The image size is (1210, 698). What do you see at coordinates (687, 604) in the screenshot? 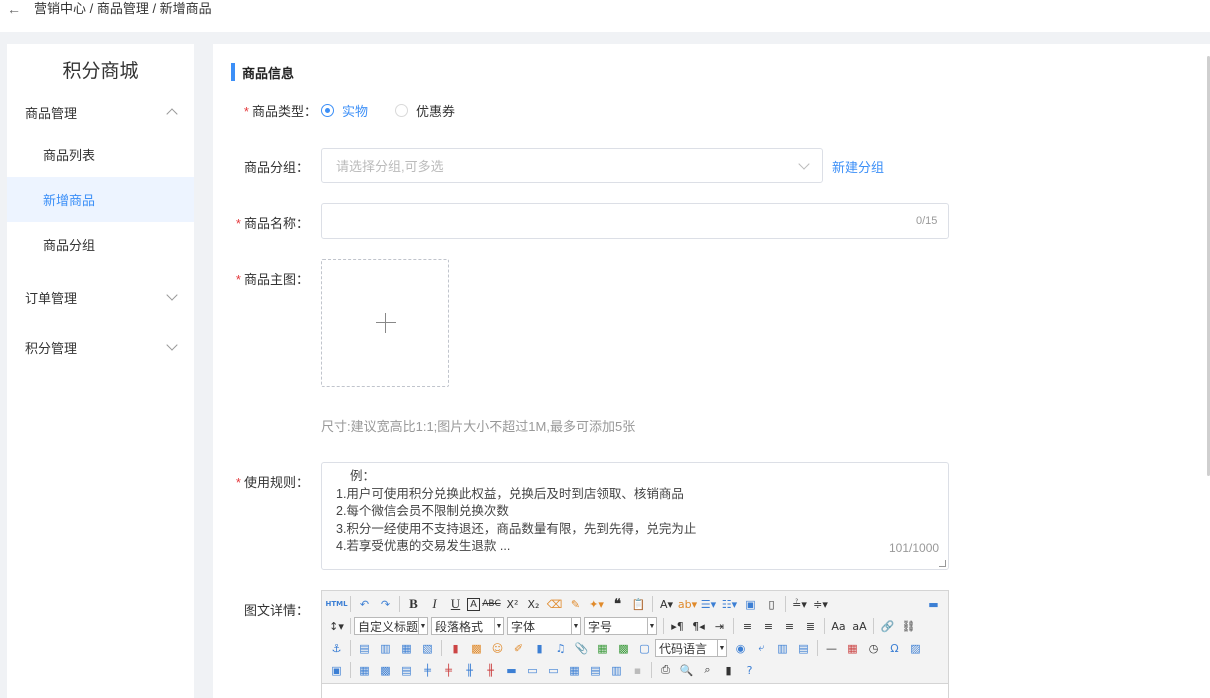
I see `highlight-color-icon: ab▾` at bounding box center [687, 604].